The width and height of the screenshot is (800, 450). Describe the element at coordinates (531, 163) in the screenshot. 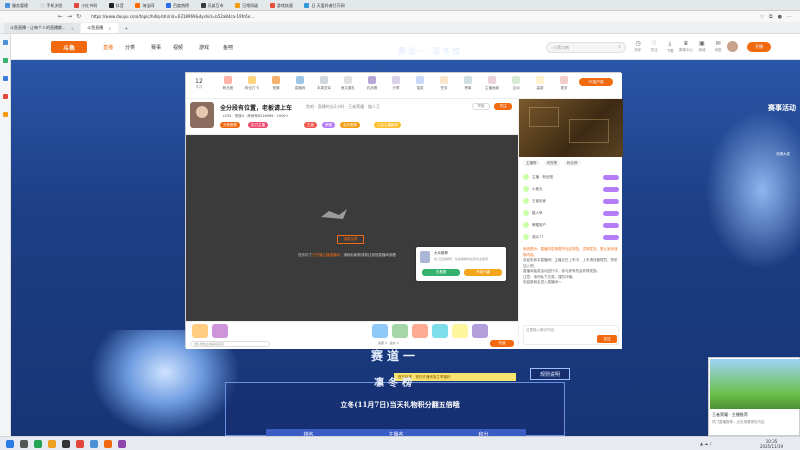

I see `tab-anchor-rank: 主播榜` at that location.